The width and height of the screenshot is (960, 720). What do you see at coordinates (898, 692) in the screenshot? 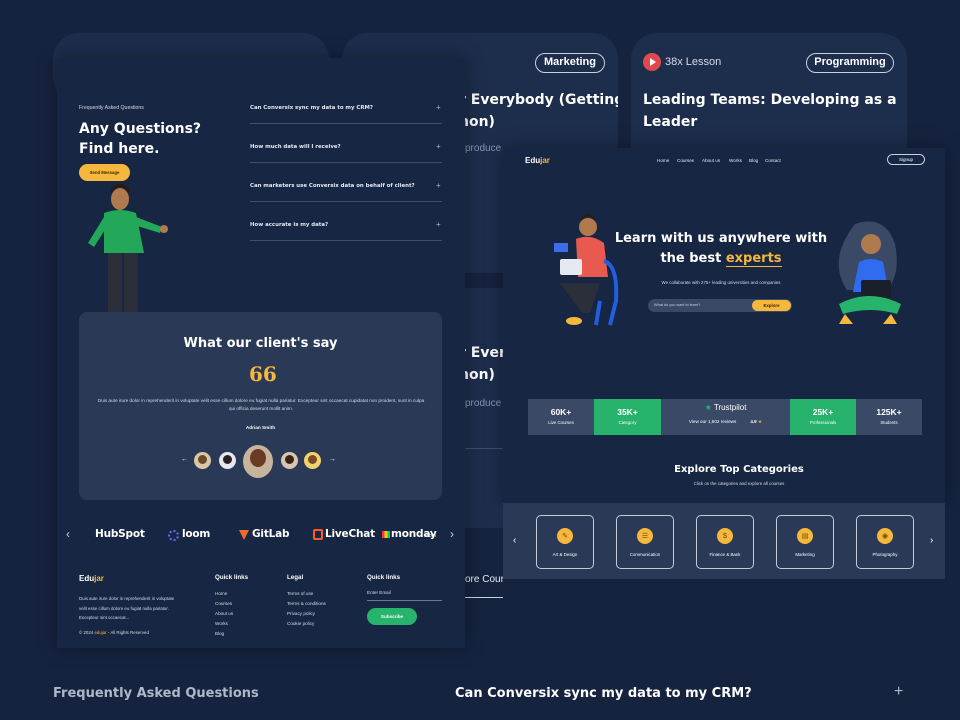
I see `bottom-expand-icon: +` at bounding box center [898, 692].